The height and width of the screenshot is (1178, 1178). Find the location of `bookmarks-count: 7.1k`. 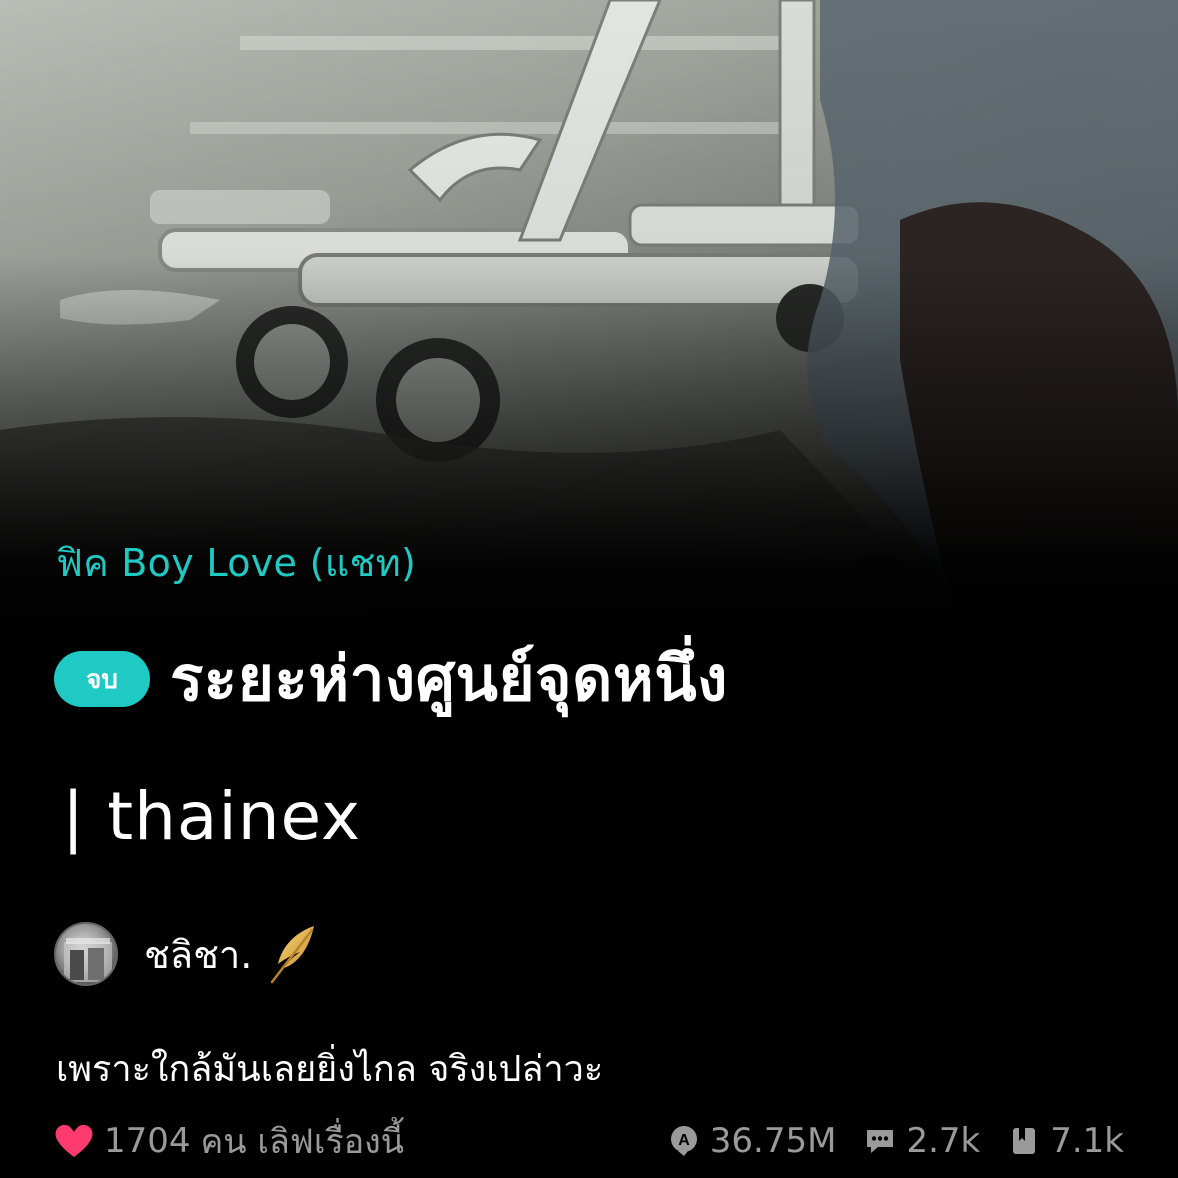

bookmarks-count: 7.1k is located at coordinates (1087, 1141).